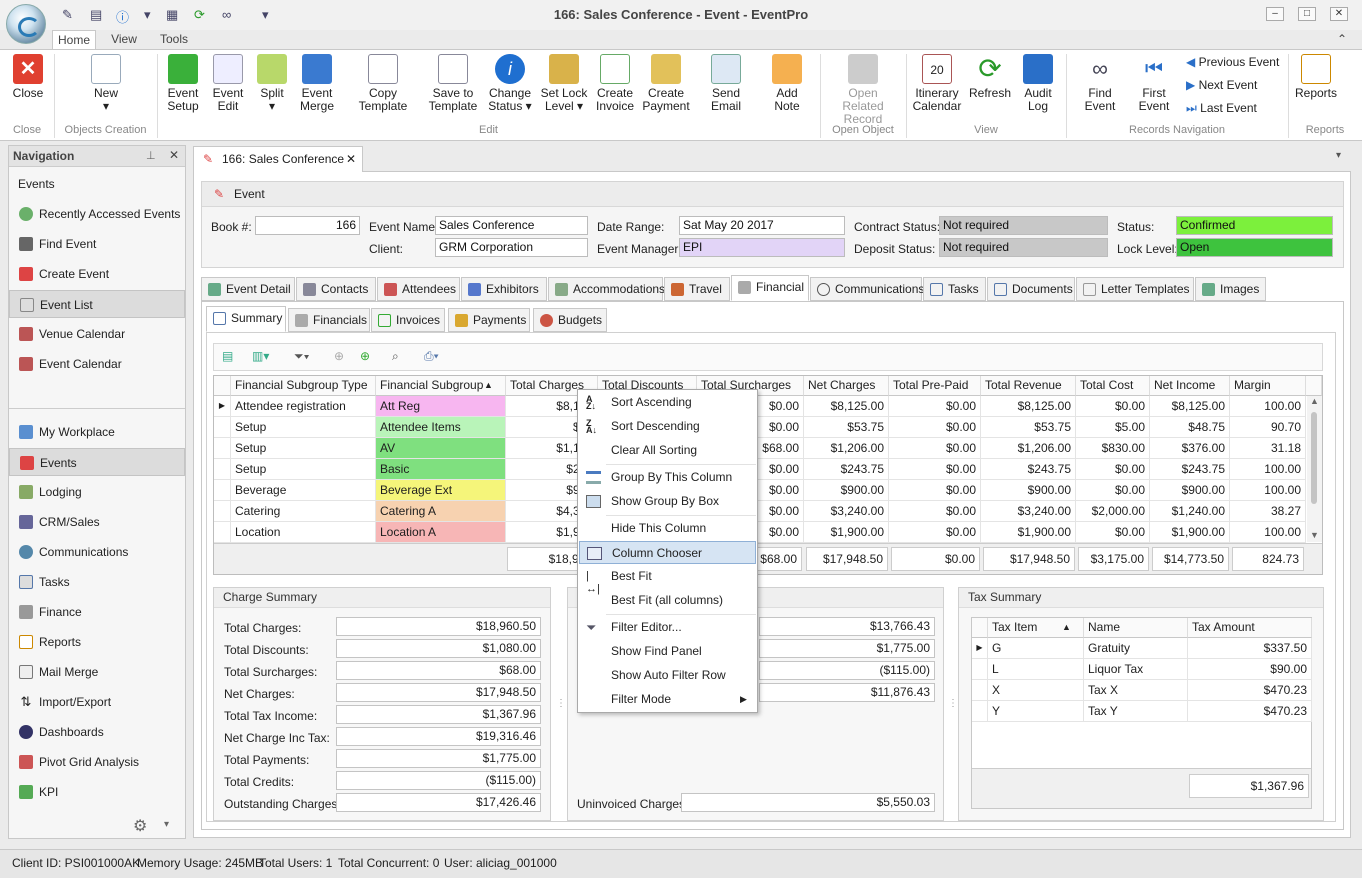 This screenshot has height=878, width=1362. I want to click on tab-view: View, so click(124, 39).